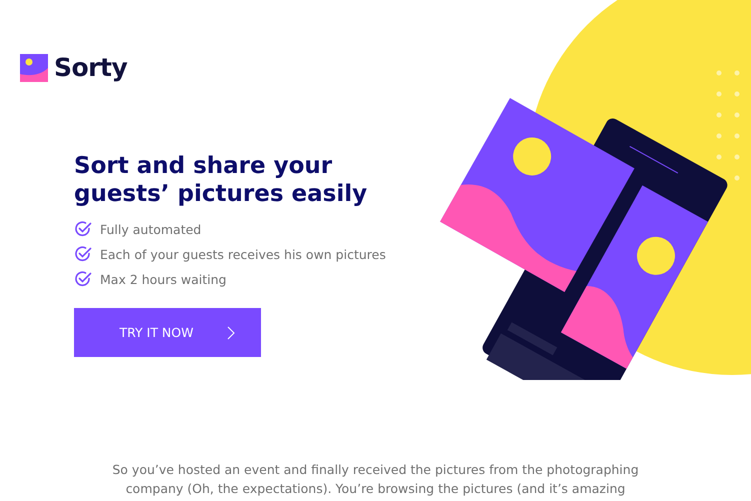  I want to click on feature-text: Each of your guests receives his own pictures, so click(243, 254).